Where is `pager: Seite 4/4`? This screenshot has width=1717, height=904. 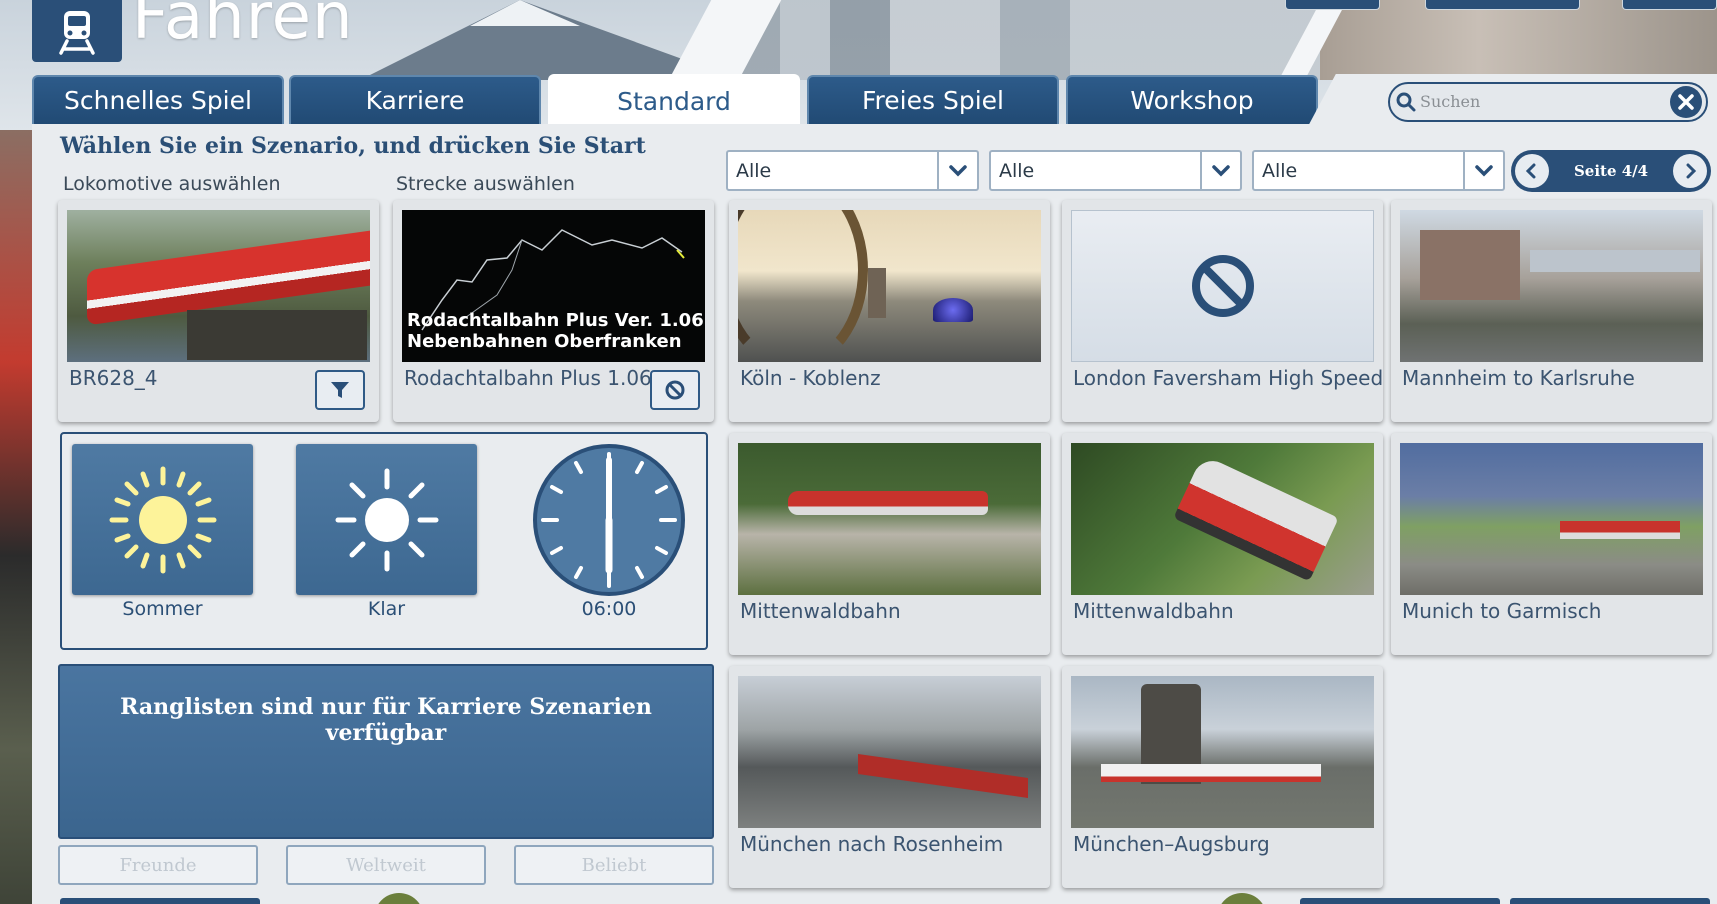 pager: Seite 4/4 is located at coordinates (1611, 171).